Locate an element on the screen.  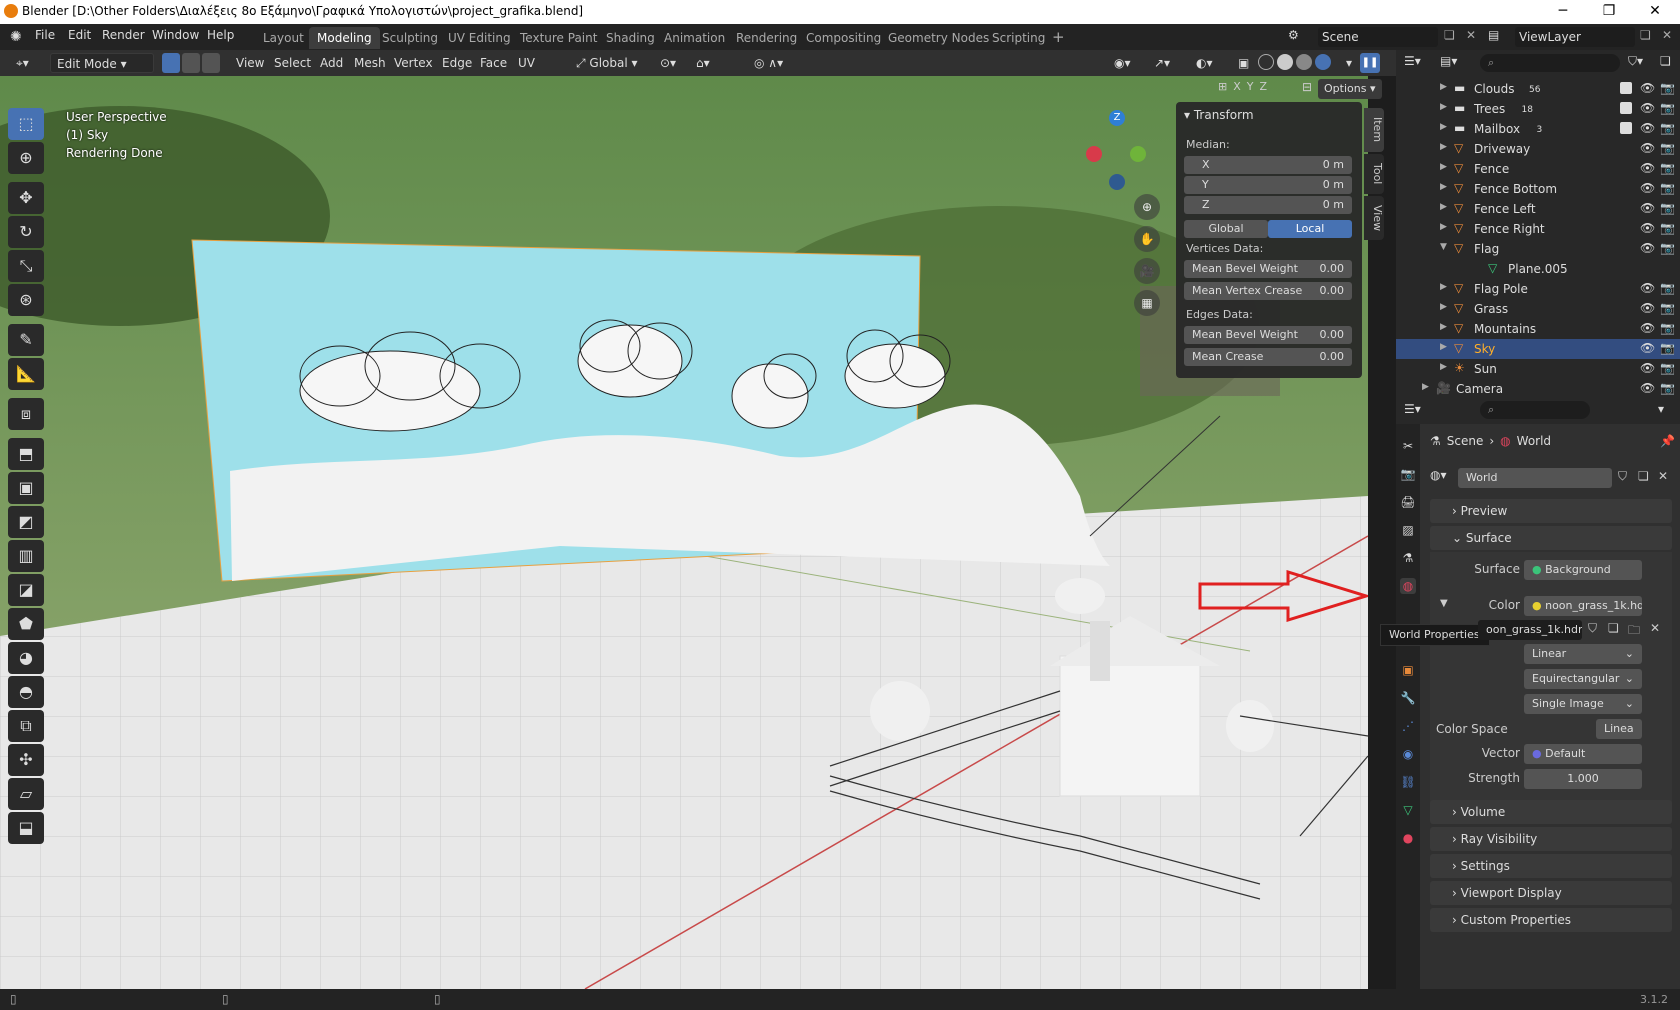
cursor-tool-icon: ⊕ is located at coordinates (26, 158).